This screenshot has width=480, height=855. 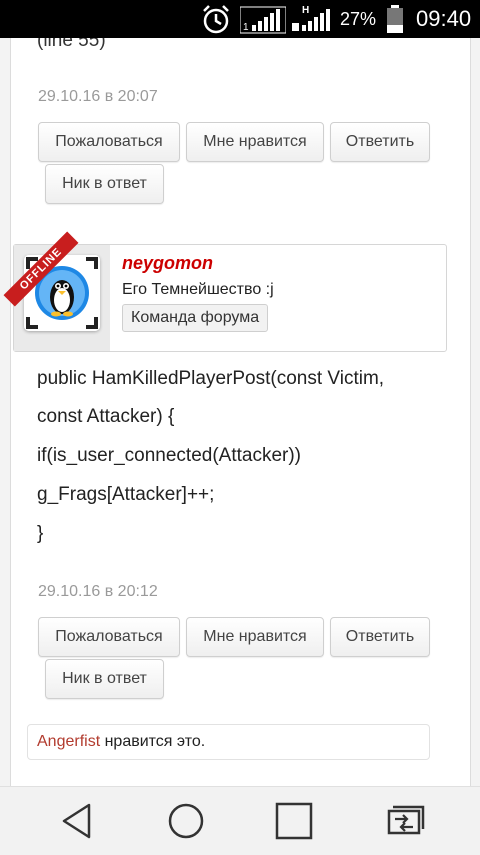 I want to click on status-bar: 1 H 27% 09:40, so click(x=240, y=19).